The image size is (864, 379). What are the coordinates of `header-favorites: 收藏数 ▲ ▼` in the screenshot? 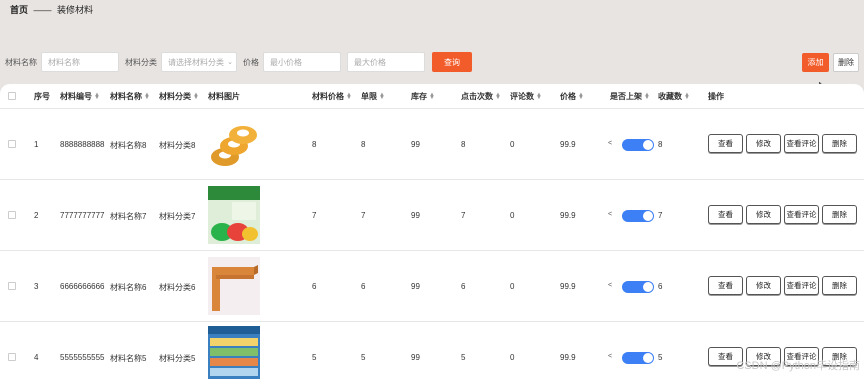 It's located at (674, 96).